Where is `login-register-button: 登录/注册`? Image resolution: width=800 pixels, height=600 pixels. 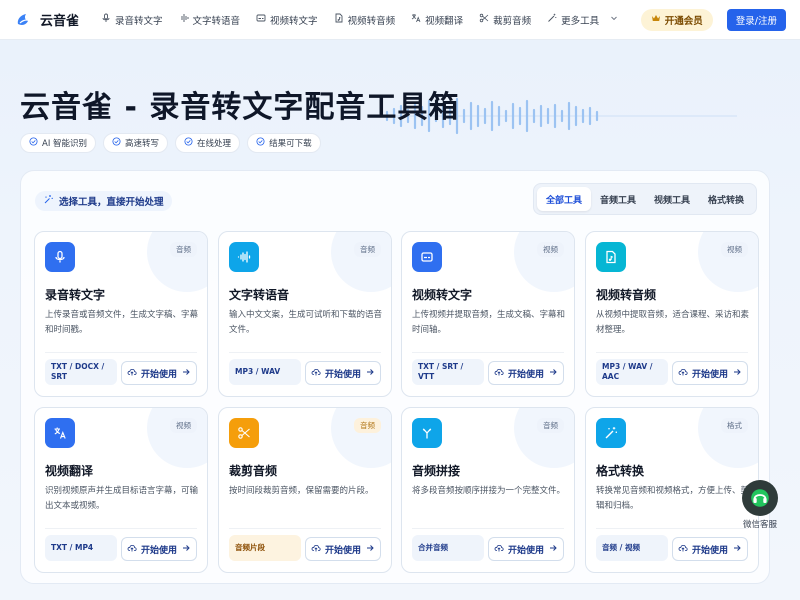
login-register-button: 登录/注册 is located at coordinates (756, 19).